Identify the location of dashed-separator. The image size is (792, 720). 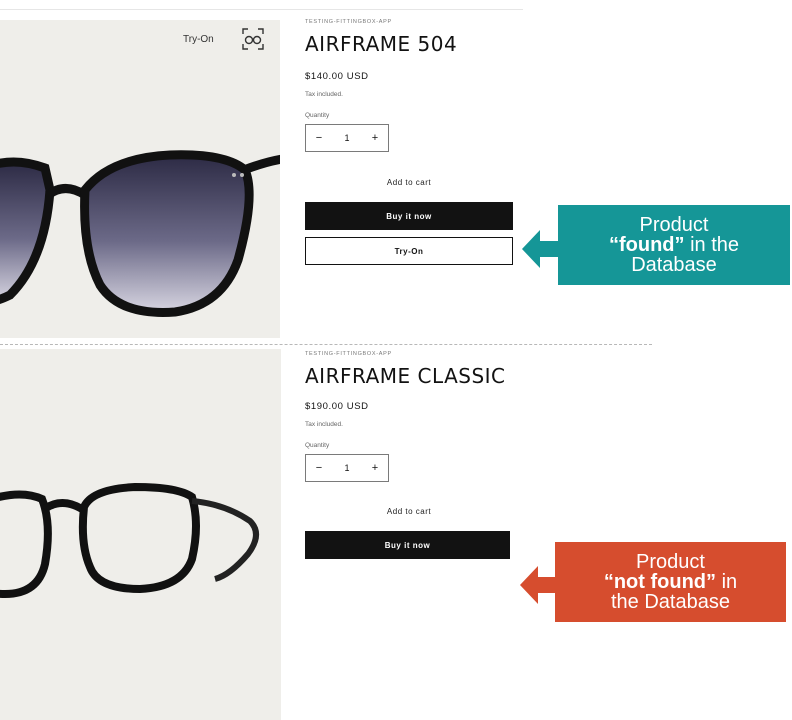
(326, 344).